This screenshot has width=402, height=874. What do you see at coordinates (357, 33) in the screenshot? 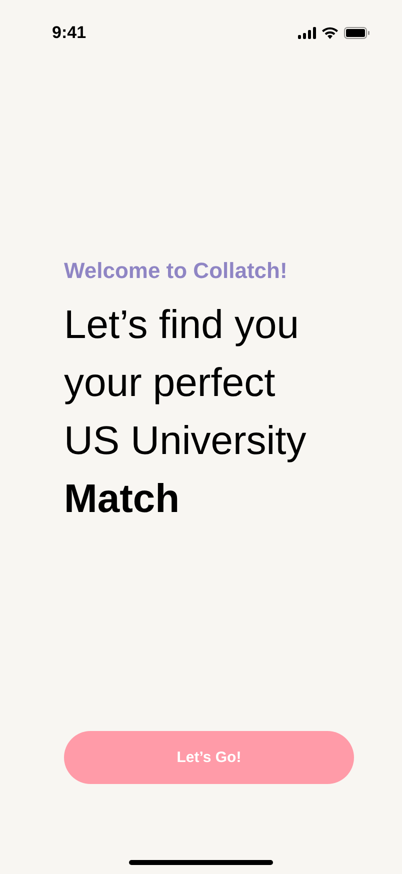
I see `battery-icon` at bounding box center [357, 33].